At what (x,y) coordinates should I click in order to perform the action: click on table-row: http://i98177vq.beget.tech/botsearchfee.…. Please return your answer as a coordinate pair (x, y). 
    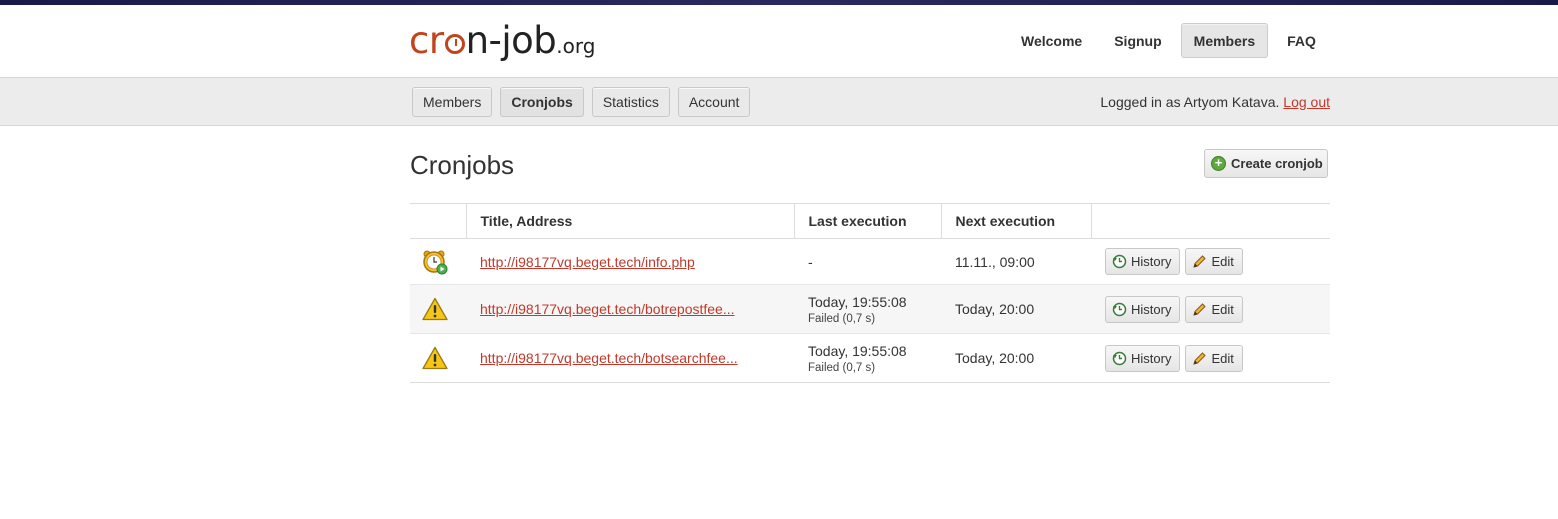
    Looking at the image, I should click on (870, 358).